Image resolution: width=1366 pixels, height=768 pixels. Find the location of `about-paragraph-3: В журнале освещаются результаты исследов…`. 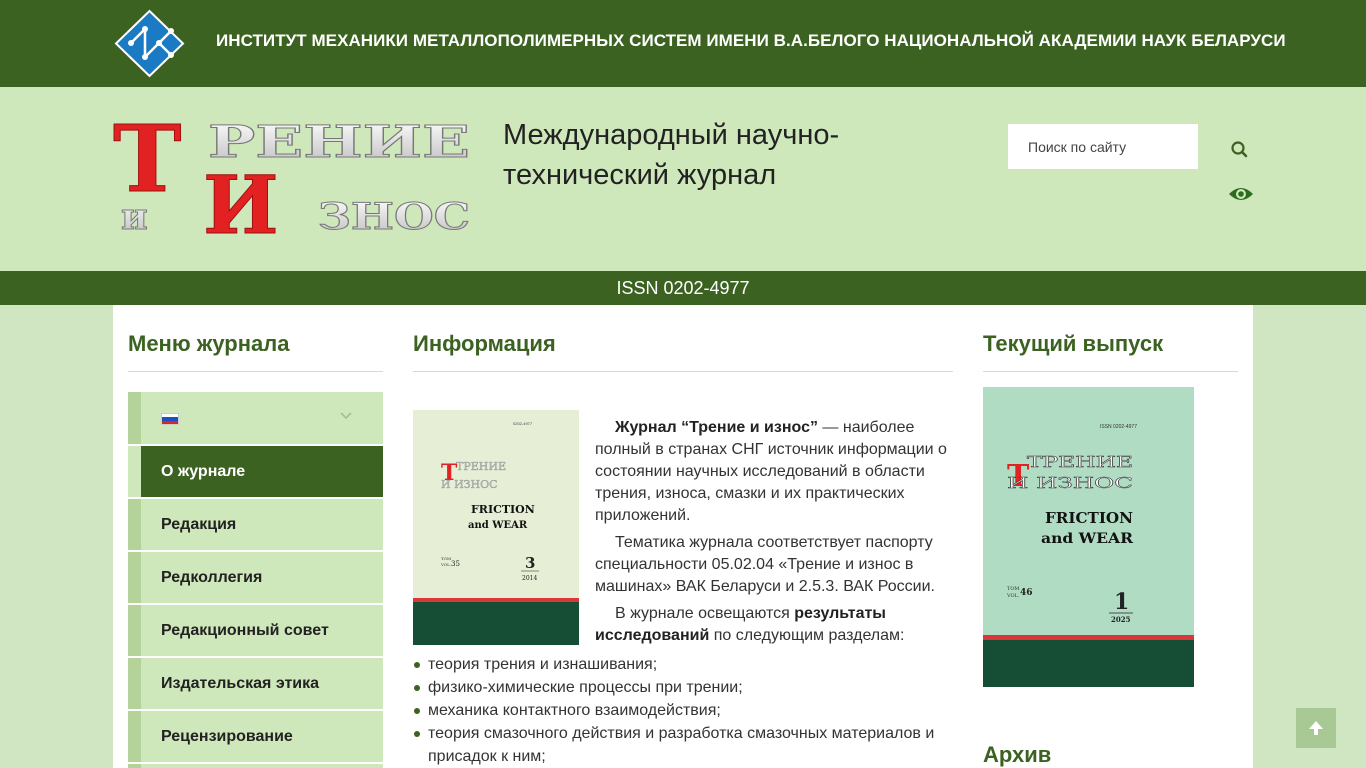

about-paragraph-3: В журнале освещаются результаты исследов… is located at coordinates (750, 624).